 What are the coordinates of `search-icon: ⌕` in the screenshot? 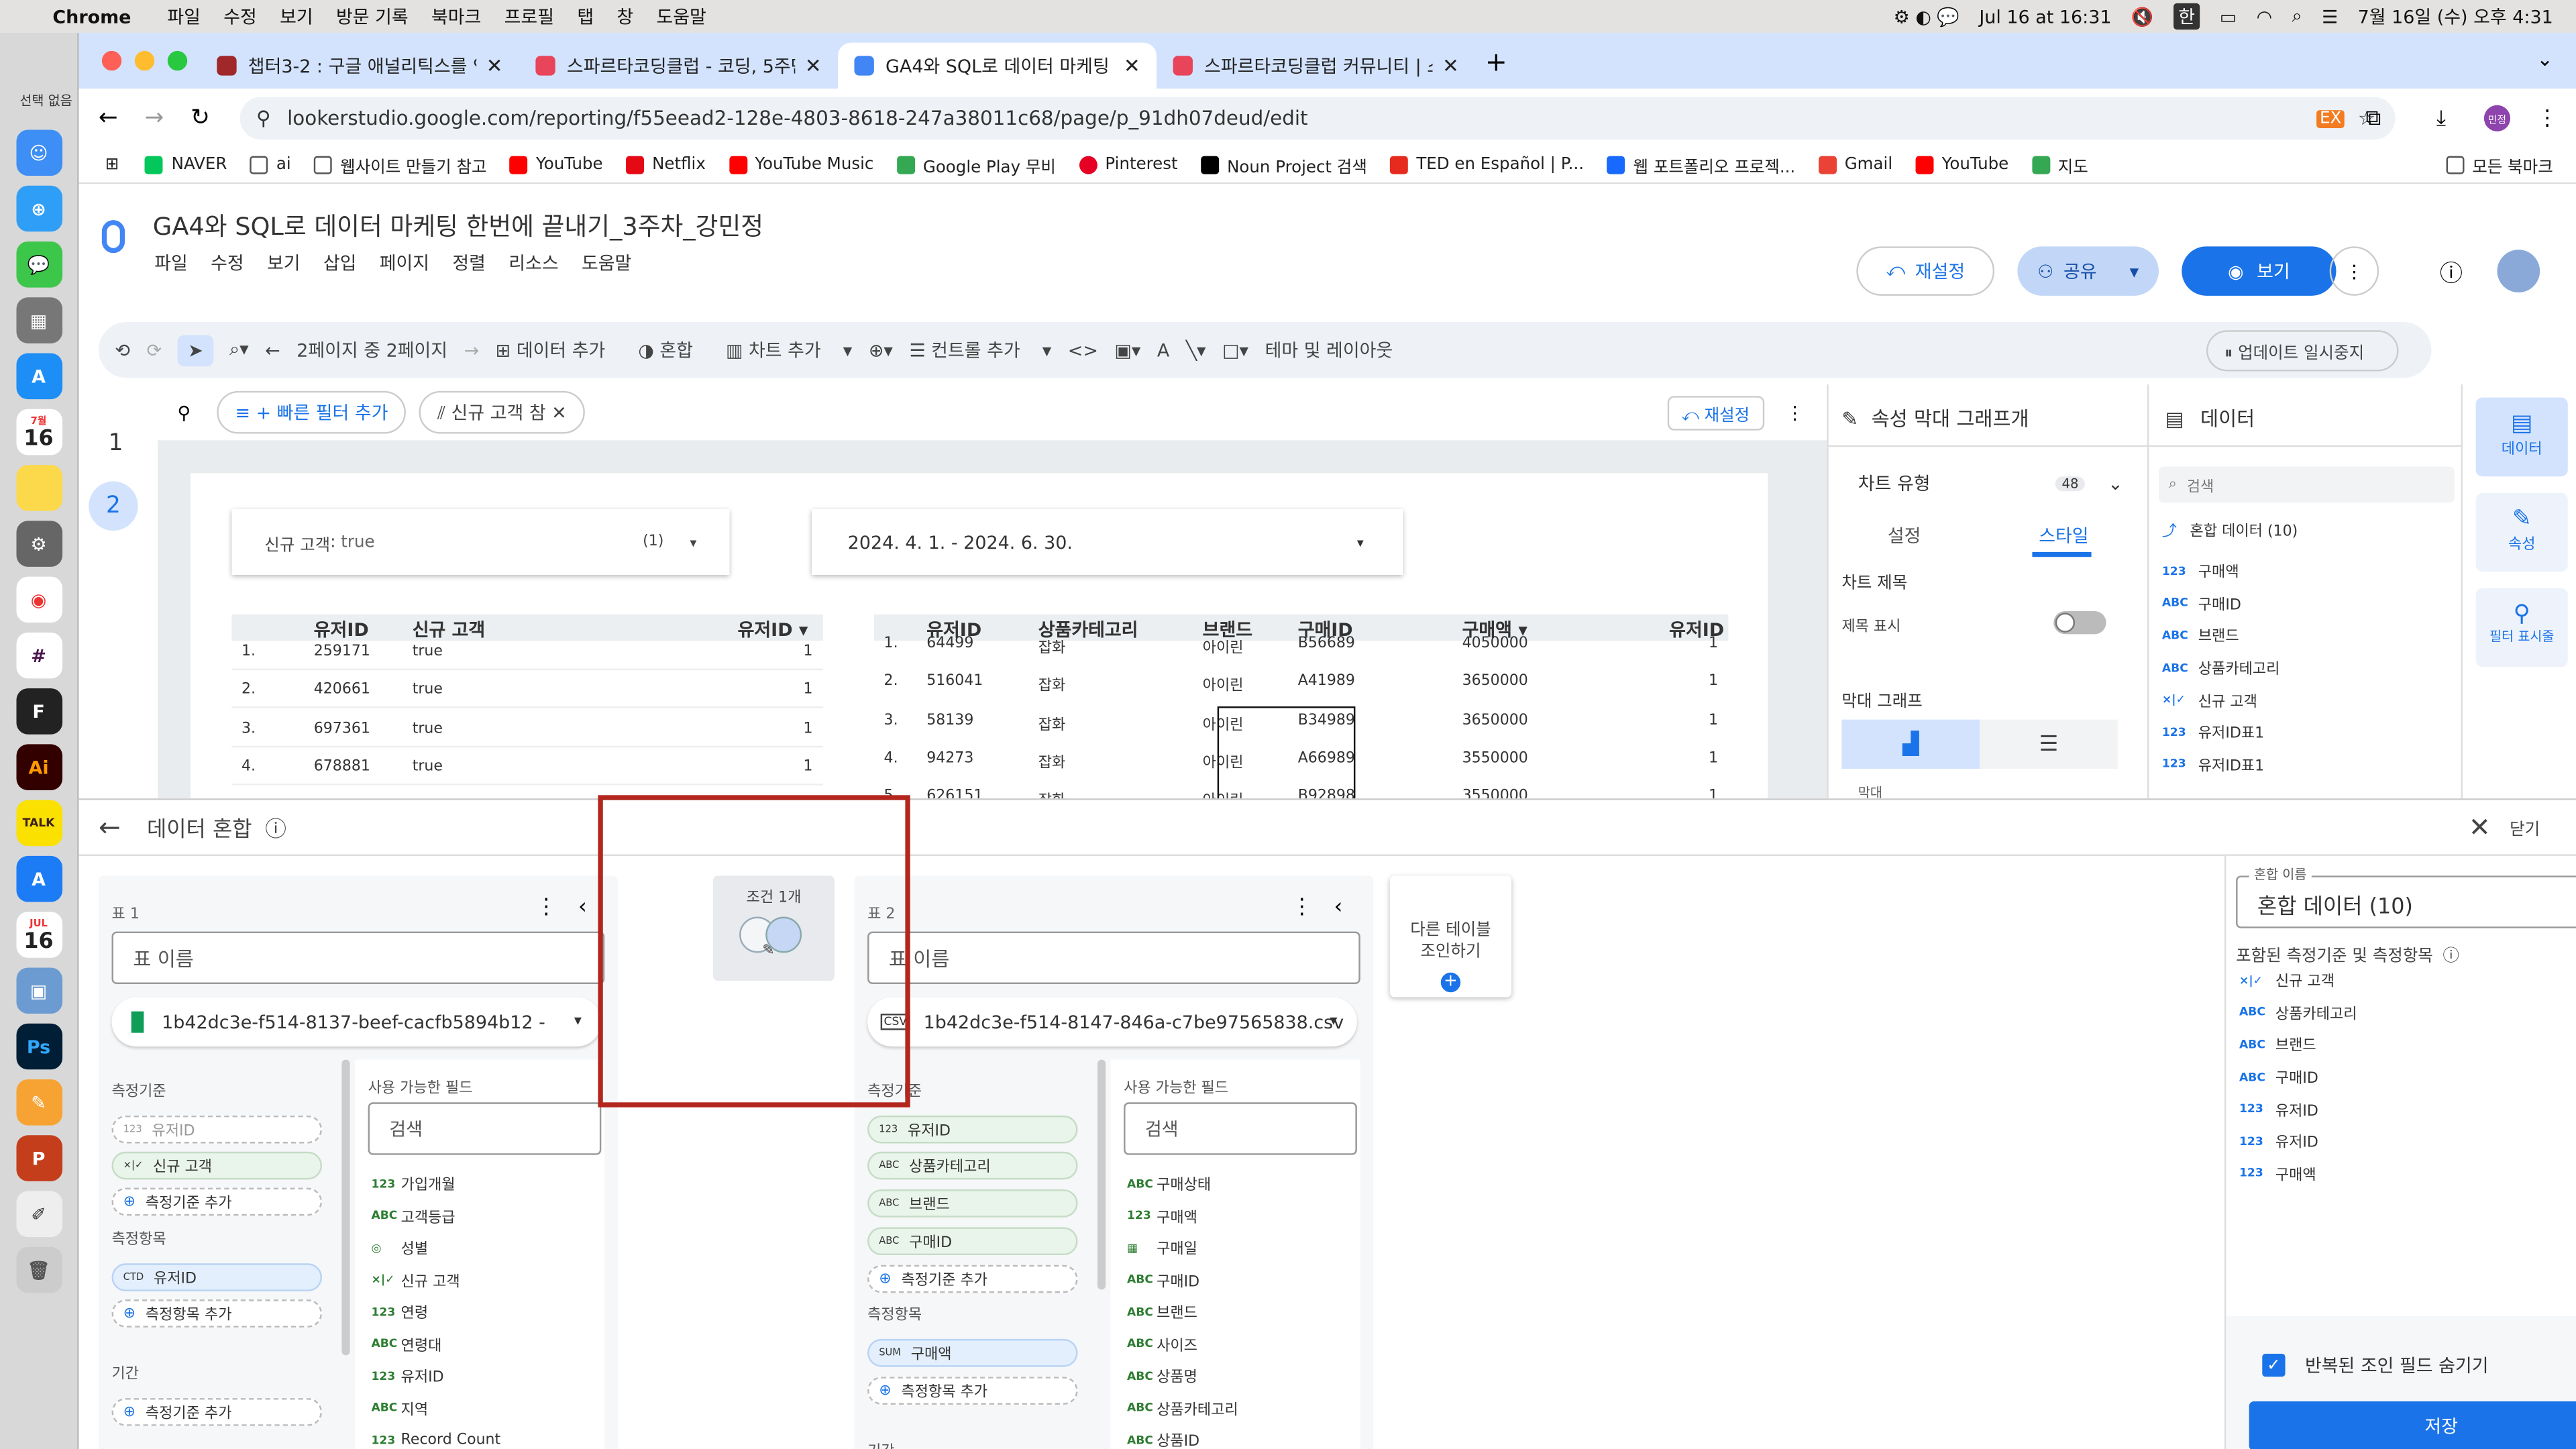 It's located at (2297, 16).